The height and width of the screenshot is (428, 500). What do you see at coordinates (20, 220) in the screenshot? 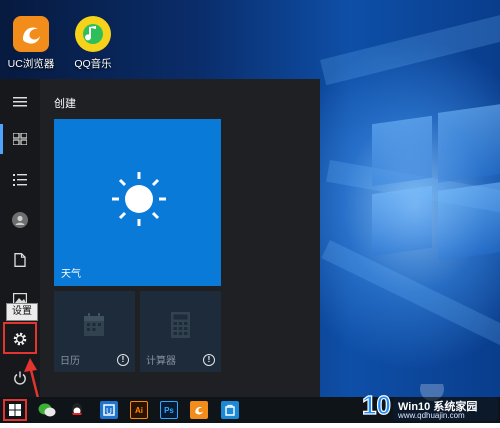
I see `user-icon` at bounding box center [20, 220].